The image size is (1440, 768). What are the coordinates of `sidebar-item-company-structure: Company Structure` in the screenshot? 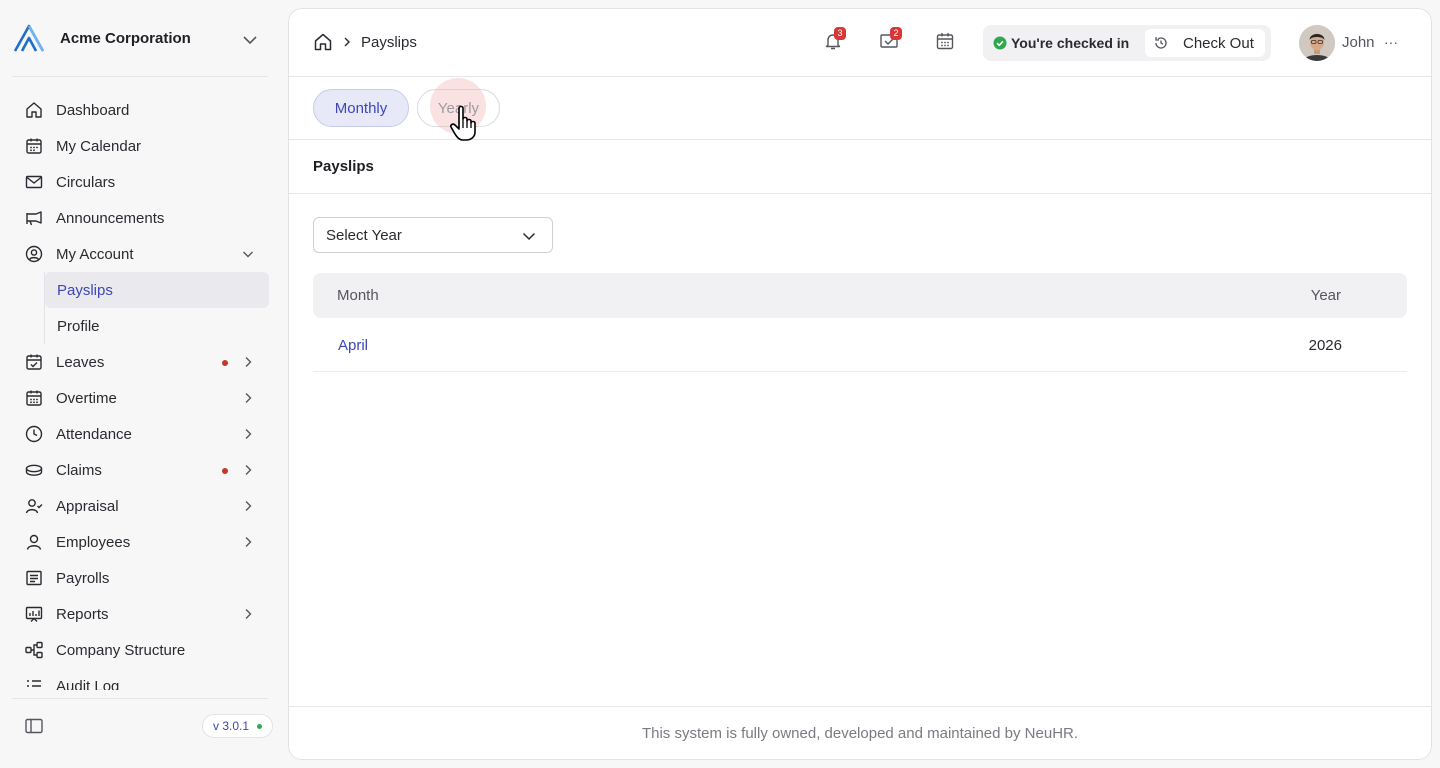 It's located at (144, 650).